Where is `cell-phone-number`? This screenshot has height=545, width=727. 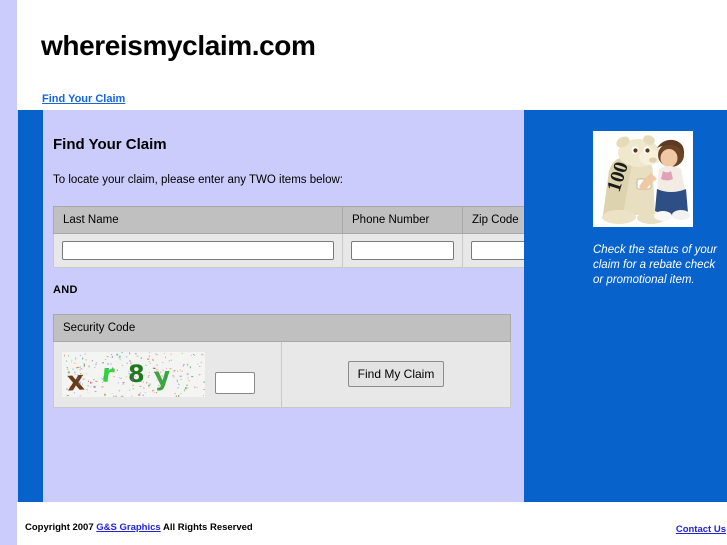 cell-phone-number is located at coordinates (402, 251).